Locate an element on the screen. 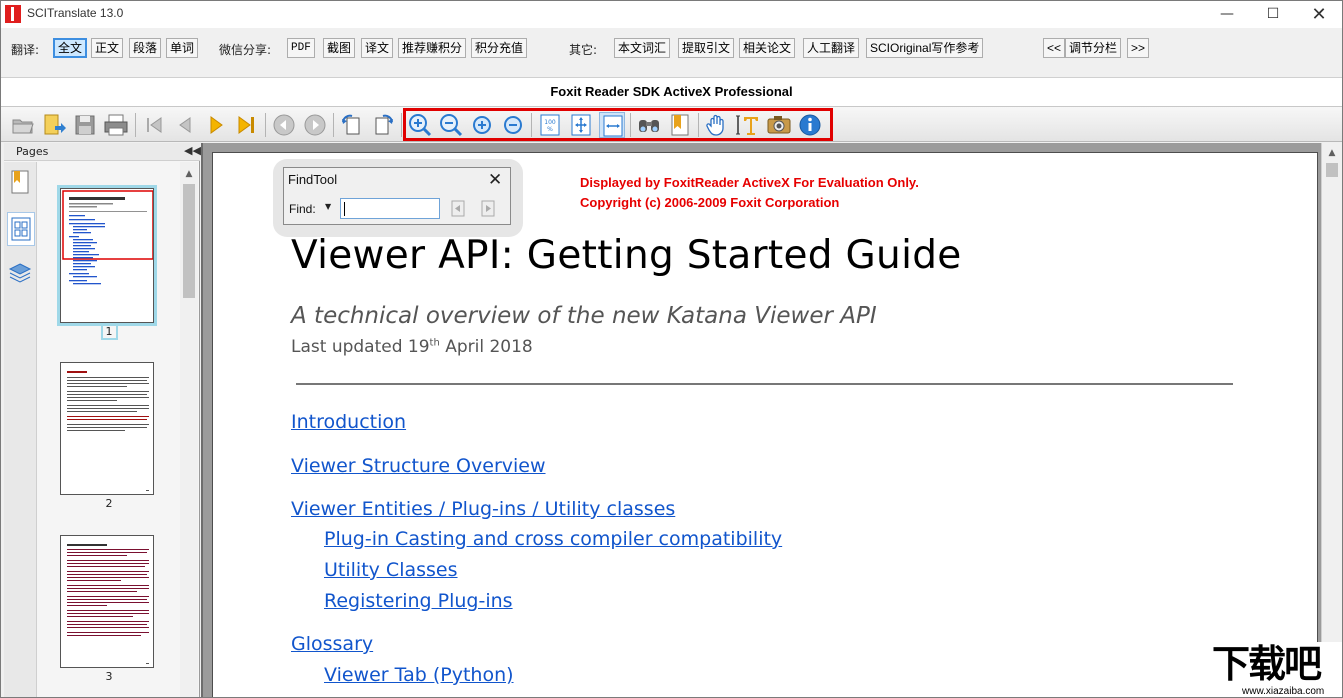  find-previous-icon is located at coordinates (458, 208).